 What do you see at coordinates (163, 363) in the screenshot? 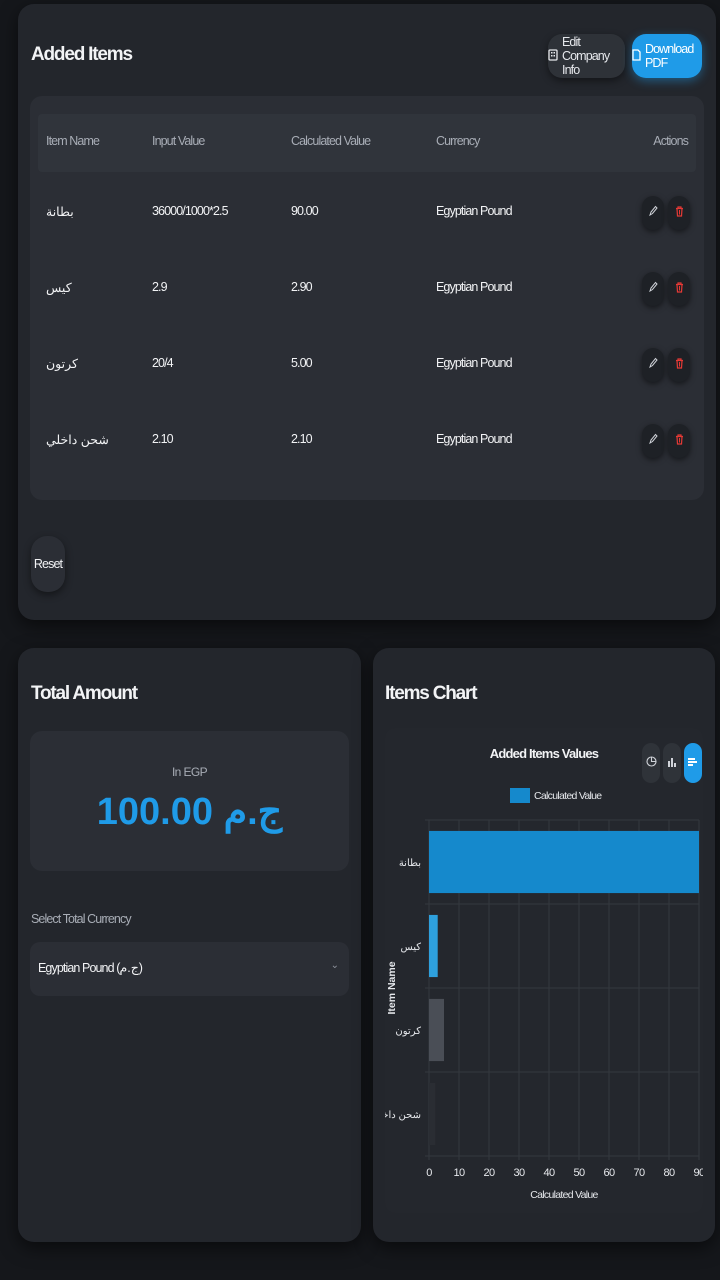
I see `cell-input-value: 20/4` at bounding box center [163, 363].